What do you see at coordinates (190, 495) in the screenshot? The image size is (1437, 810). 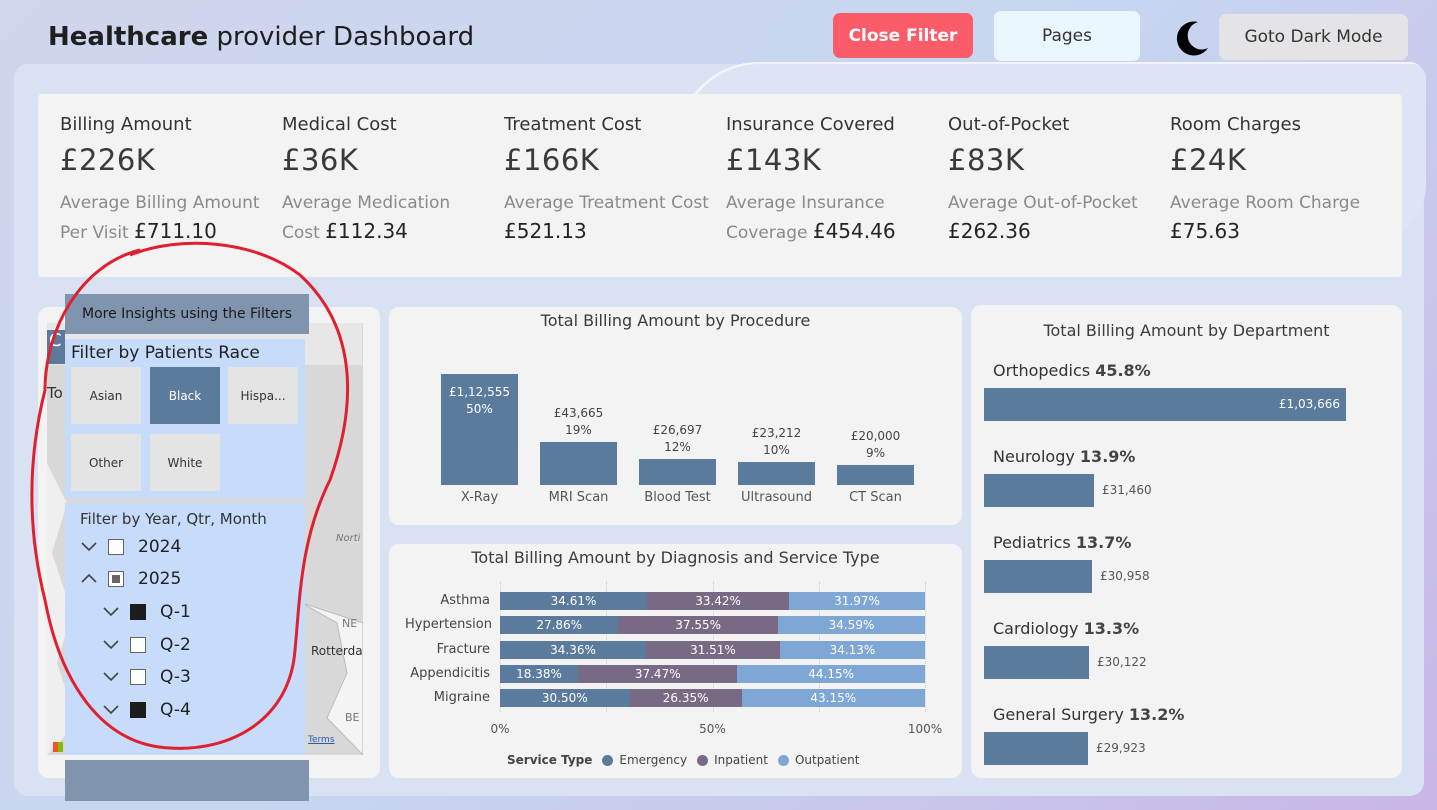 I see `red-annotation-loop` at bounding box center [190, 495].